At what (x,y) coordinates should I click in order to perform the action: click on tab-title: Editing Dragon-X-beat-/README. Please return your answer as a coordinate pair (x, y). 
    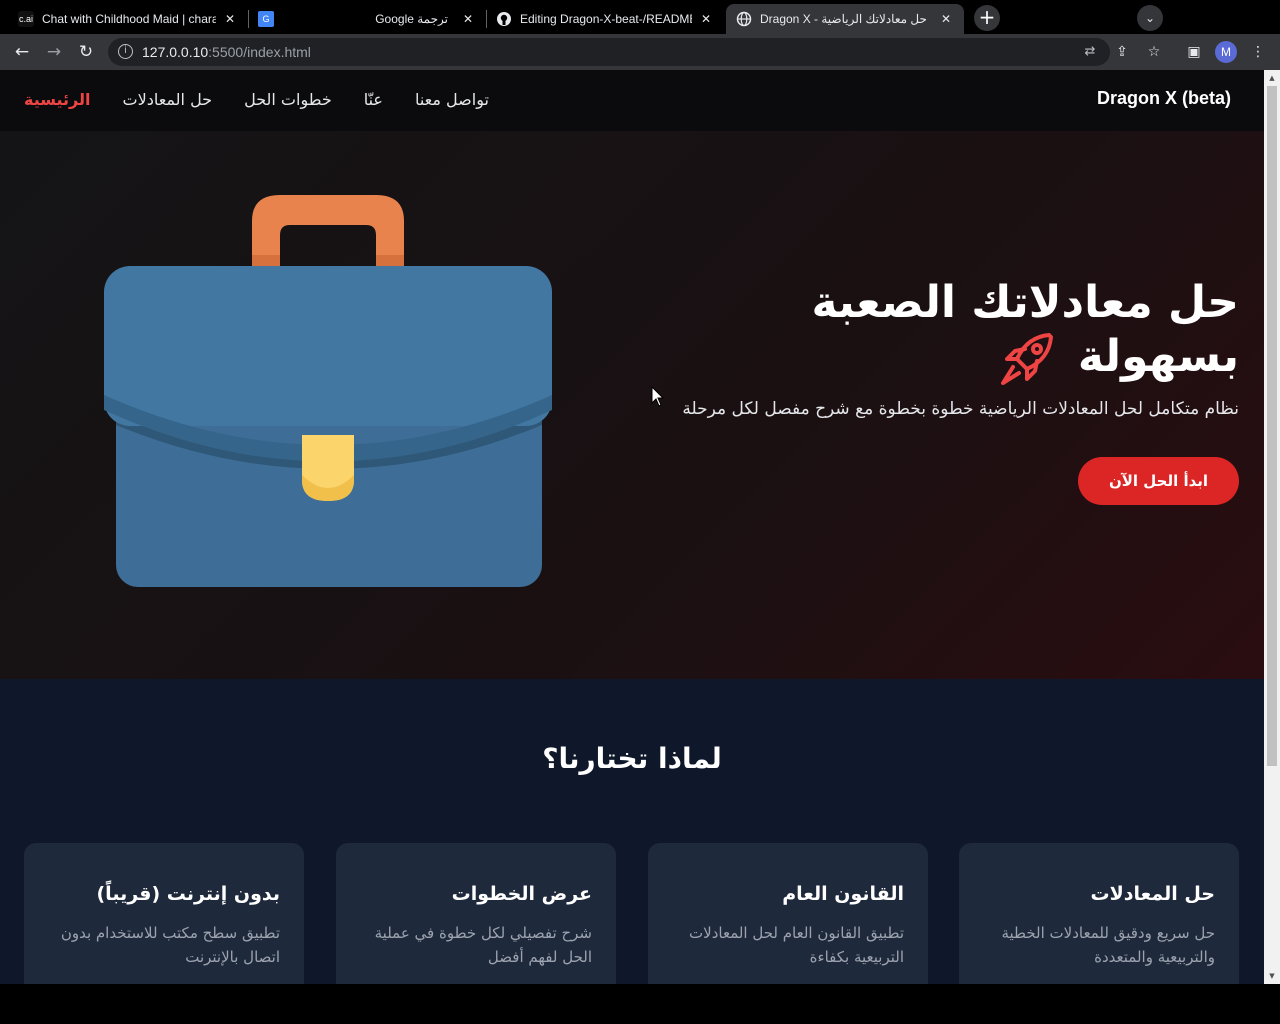
    Looking at the image, I should click on (606, 19).